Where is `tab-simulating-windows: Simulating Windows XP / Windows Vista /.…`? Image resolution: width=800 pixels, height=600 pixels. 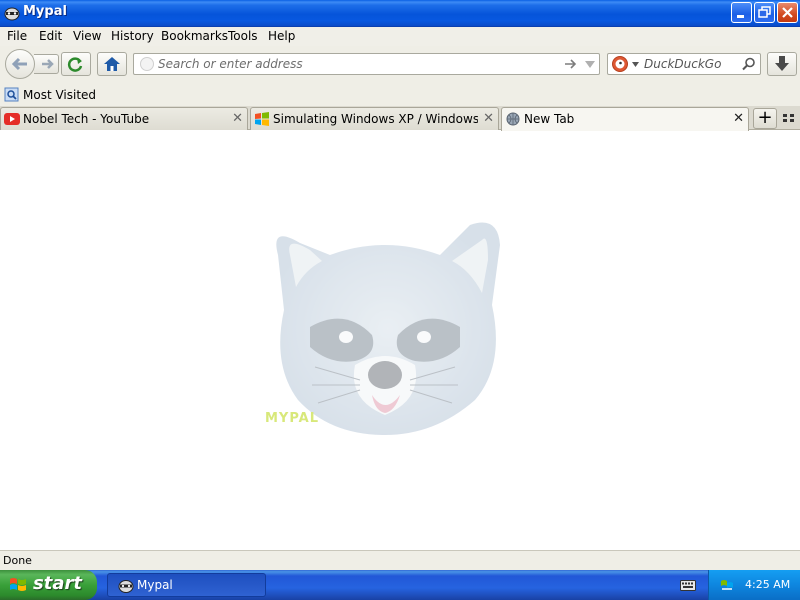
tab-simulating-windows: Simulating Windows XP / Windows Vista /.… is located at coordinates (374, 118).